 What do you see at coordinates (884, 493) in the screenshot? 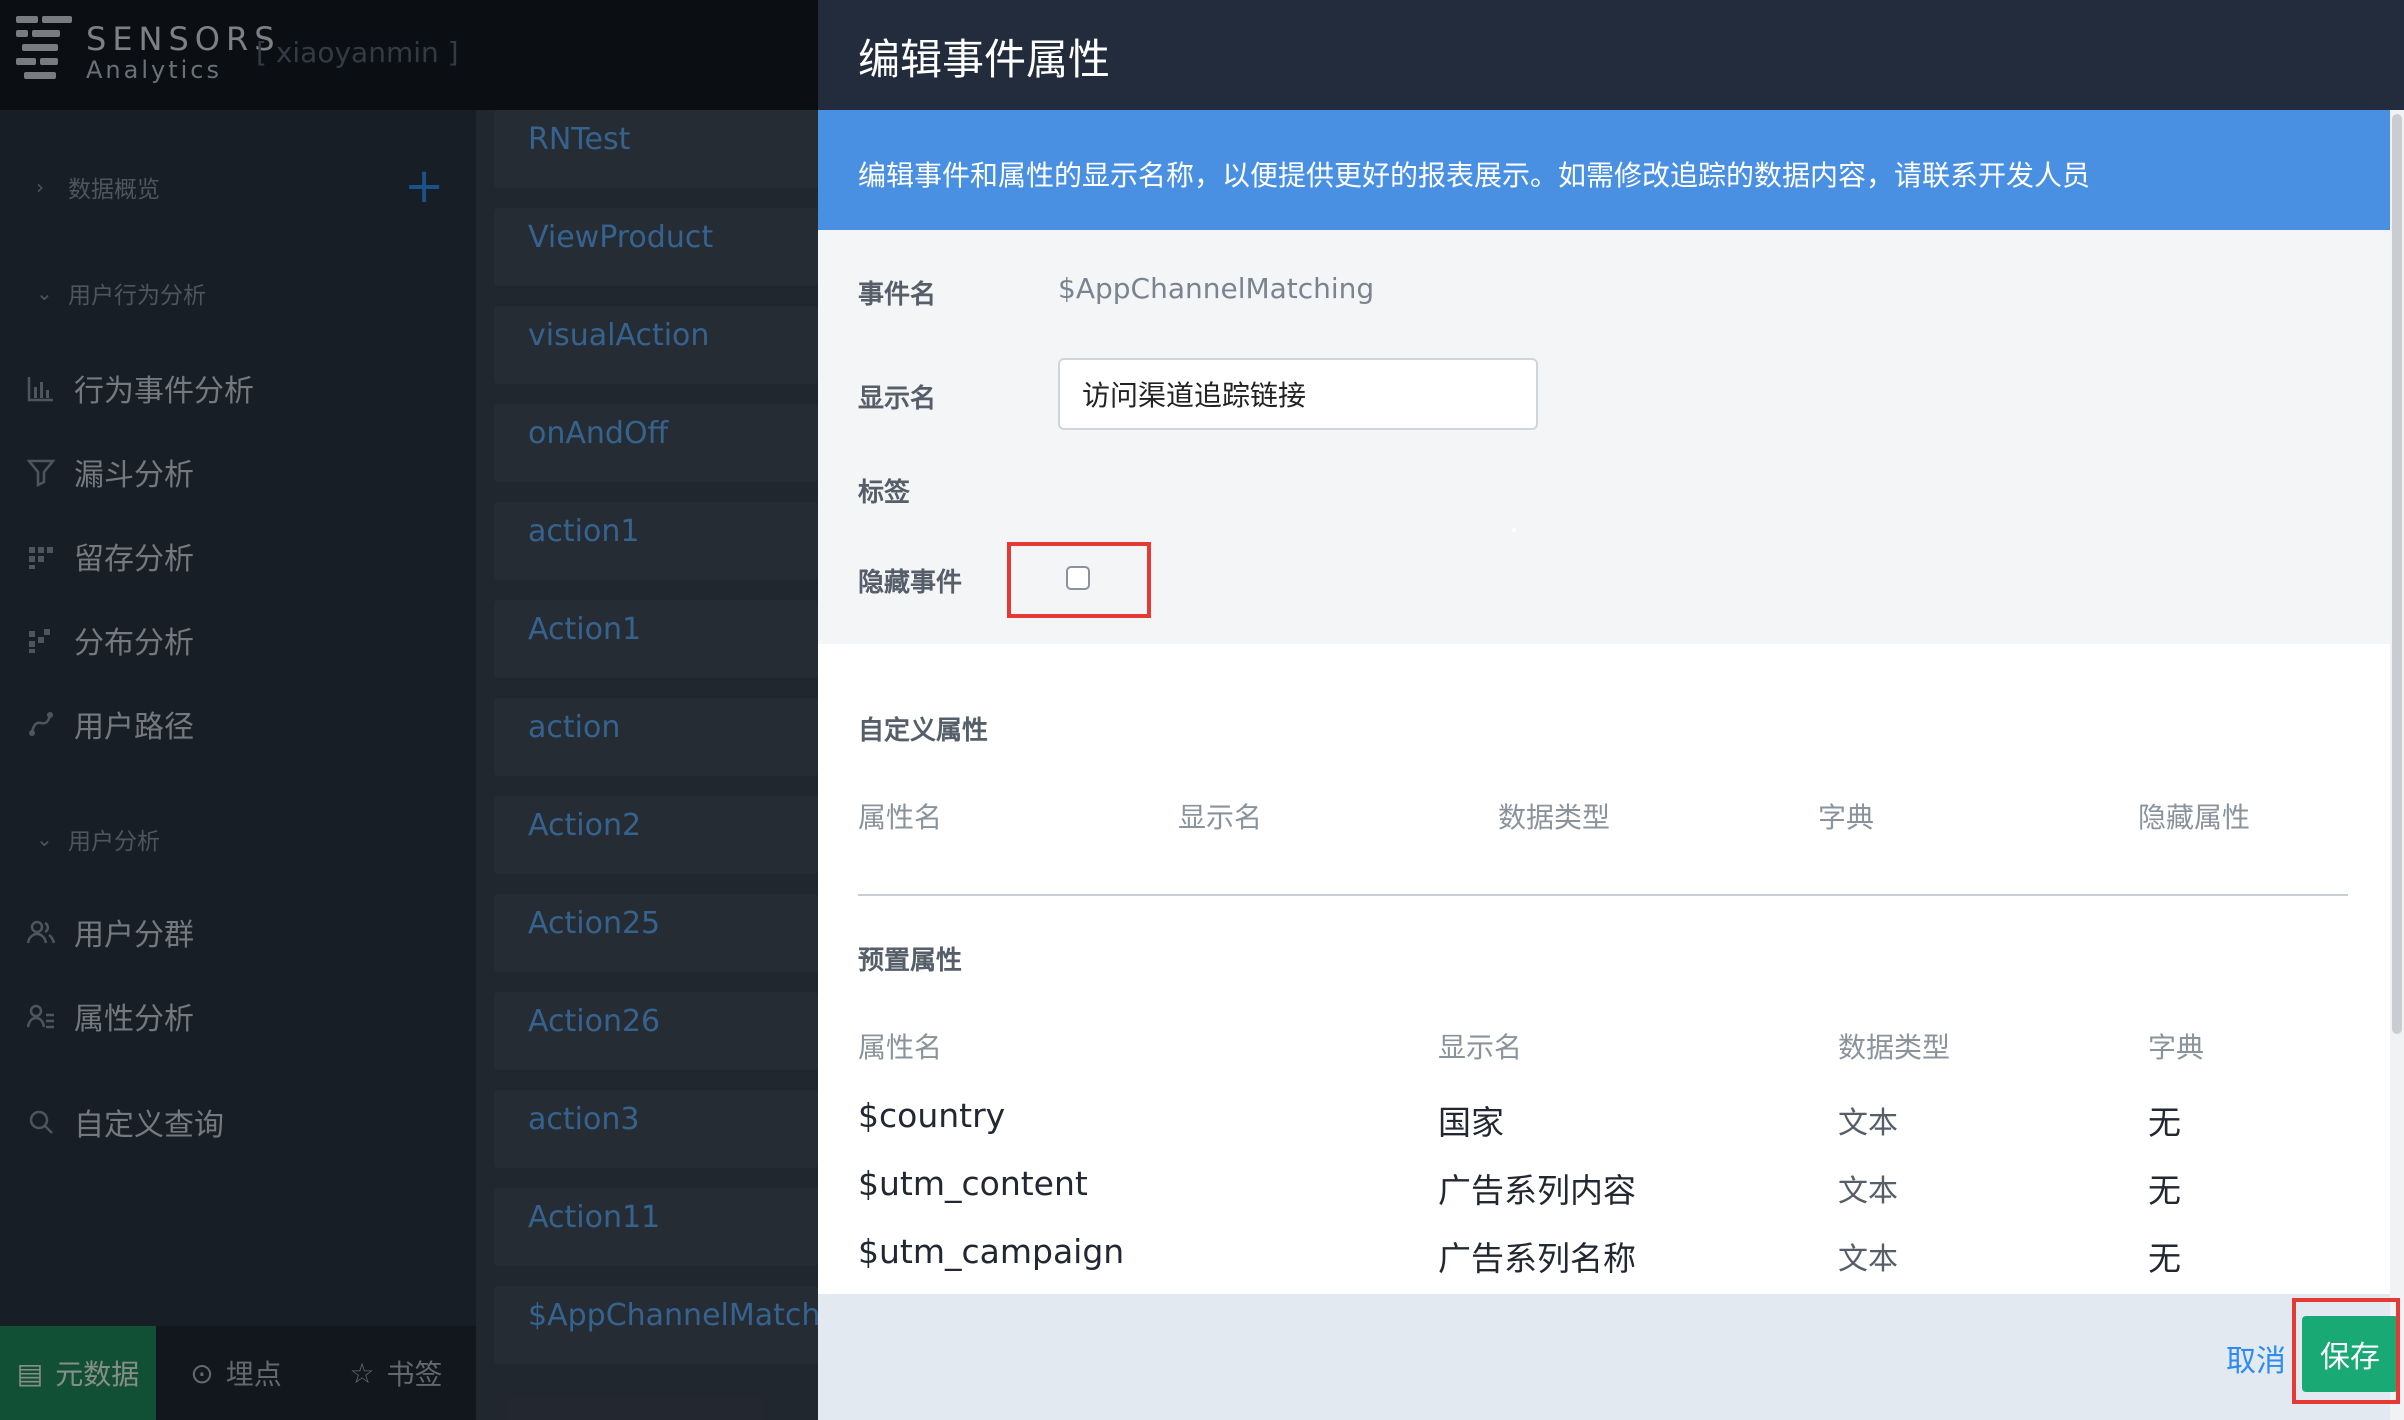
I see `tag-label: 标签` at bounding box center [884, 493].